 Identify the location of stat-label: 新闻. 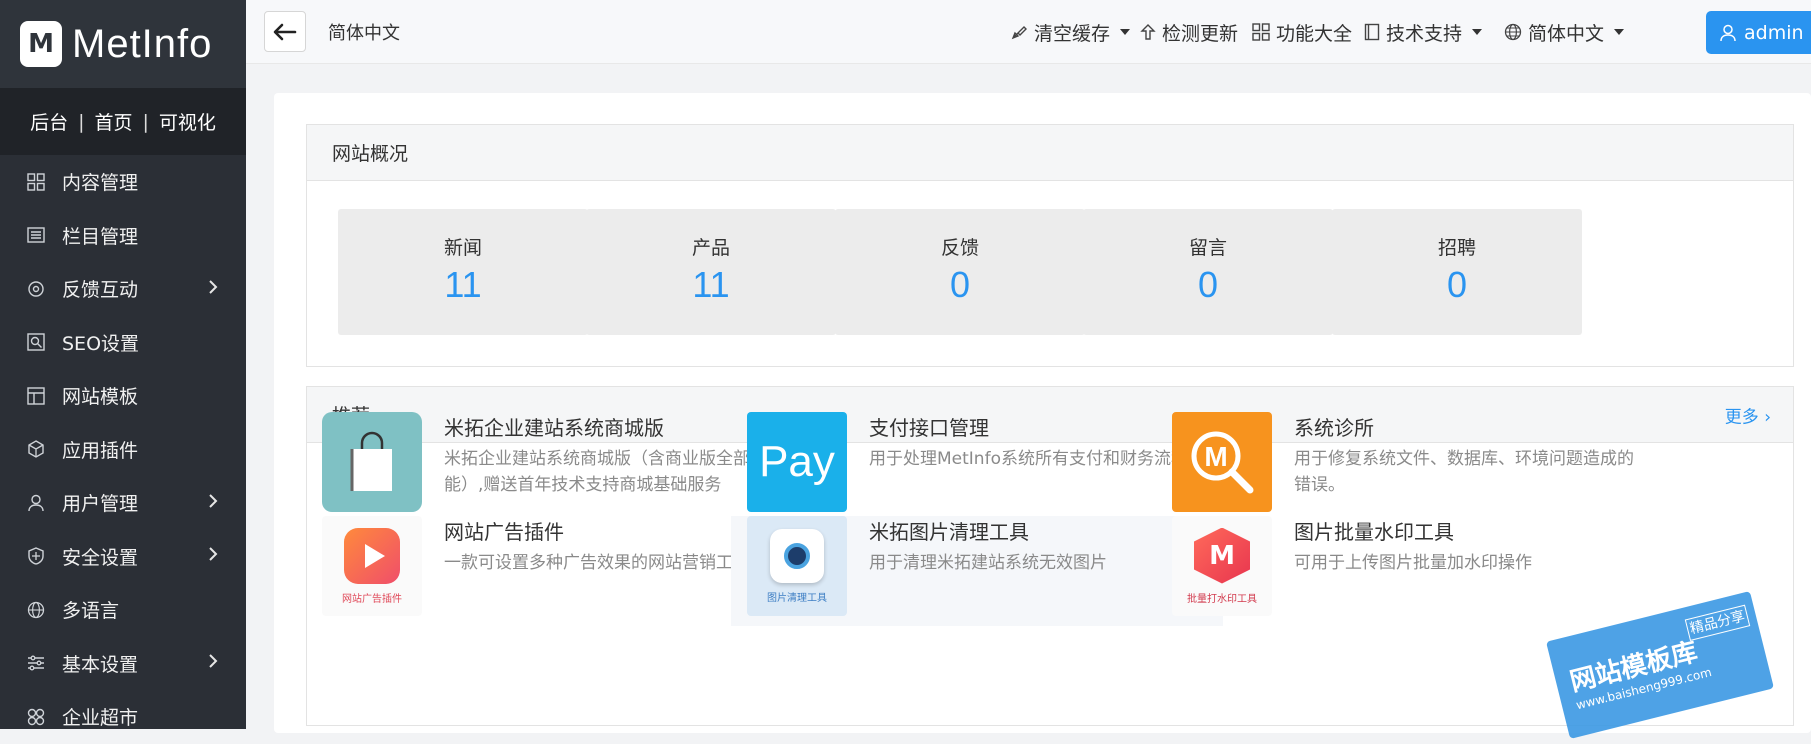
(462, 248).